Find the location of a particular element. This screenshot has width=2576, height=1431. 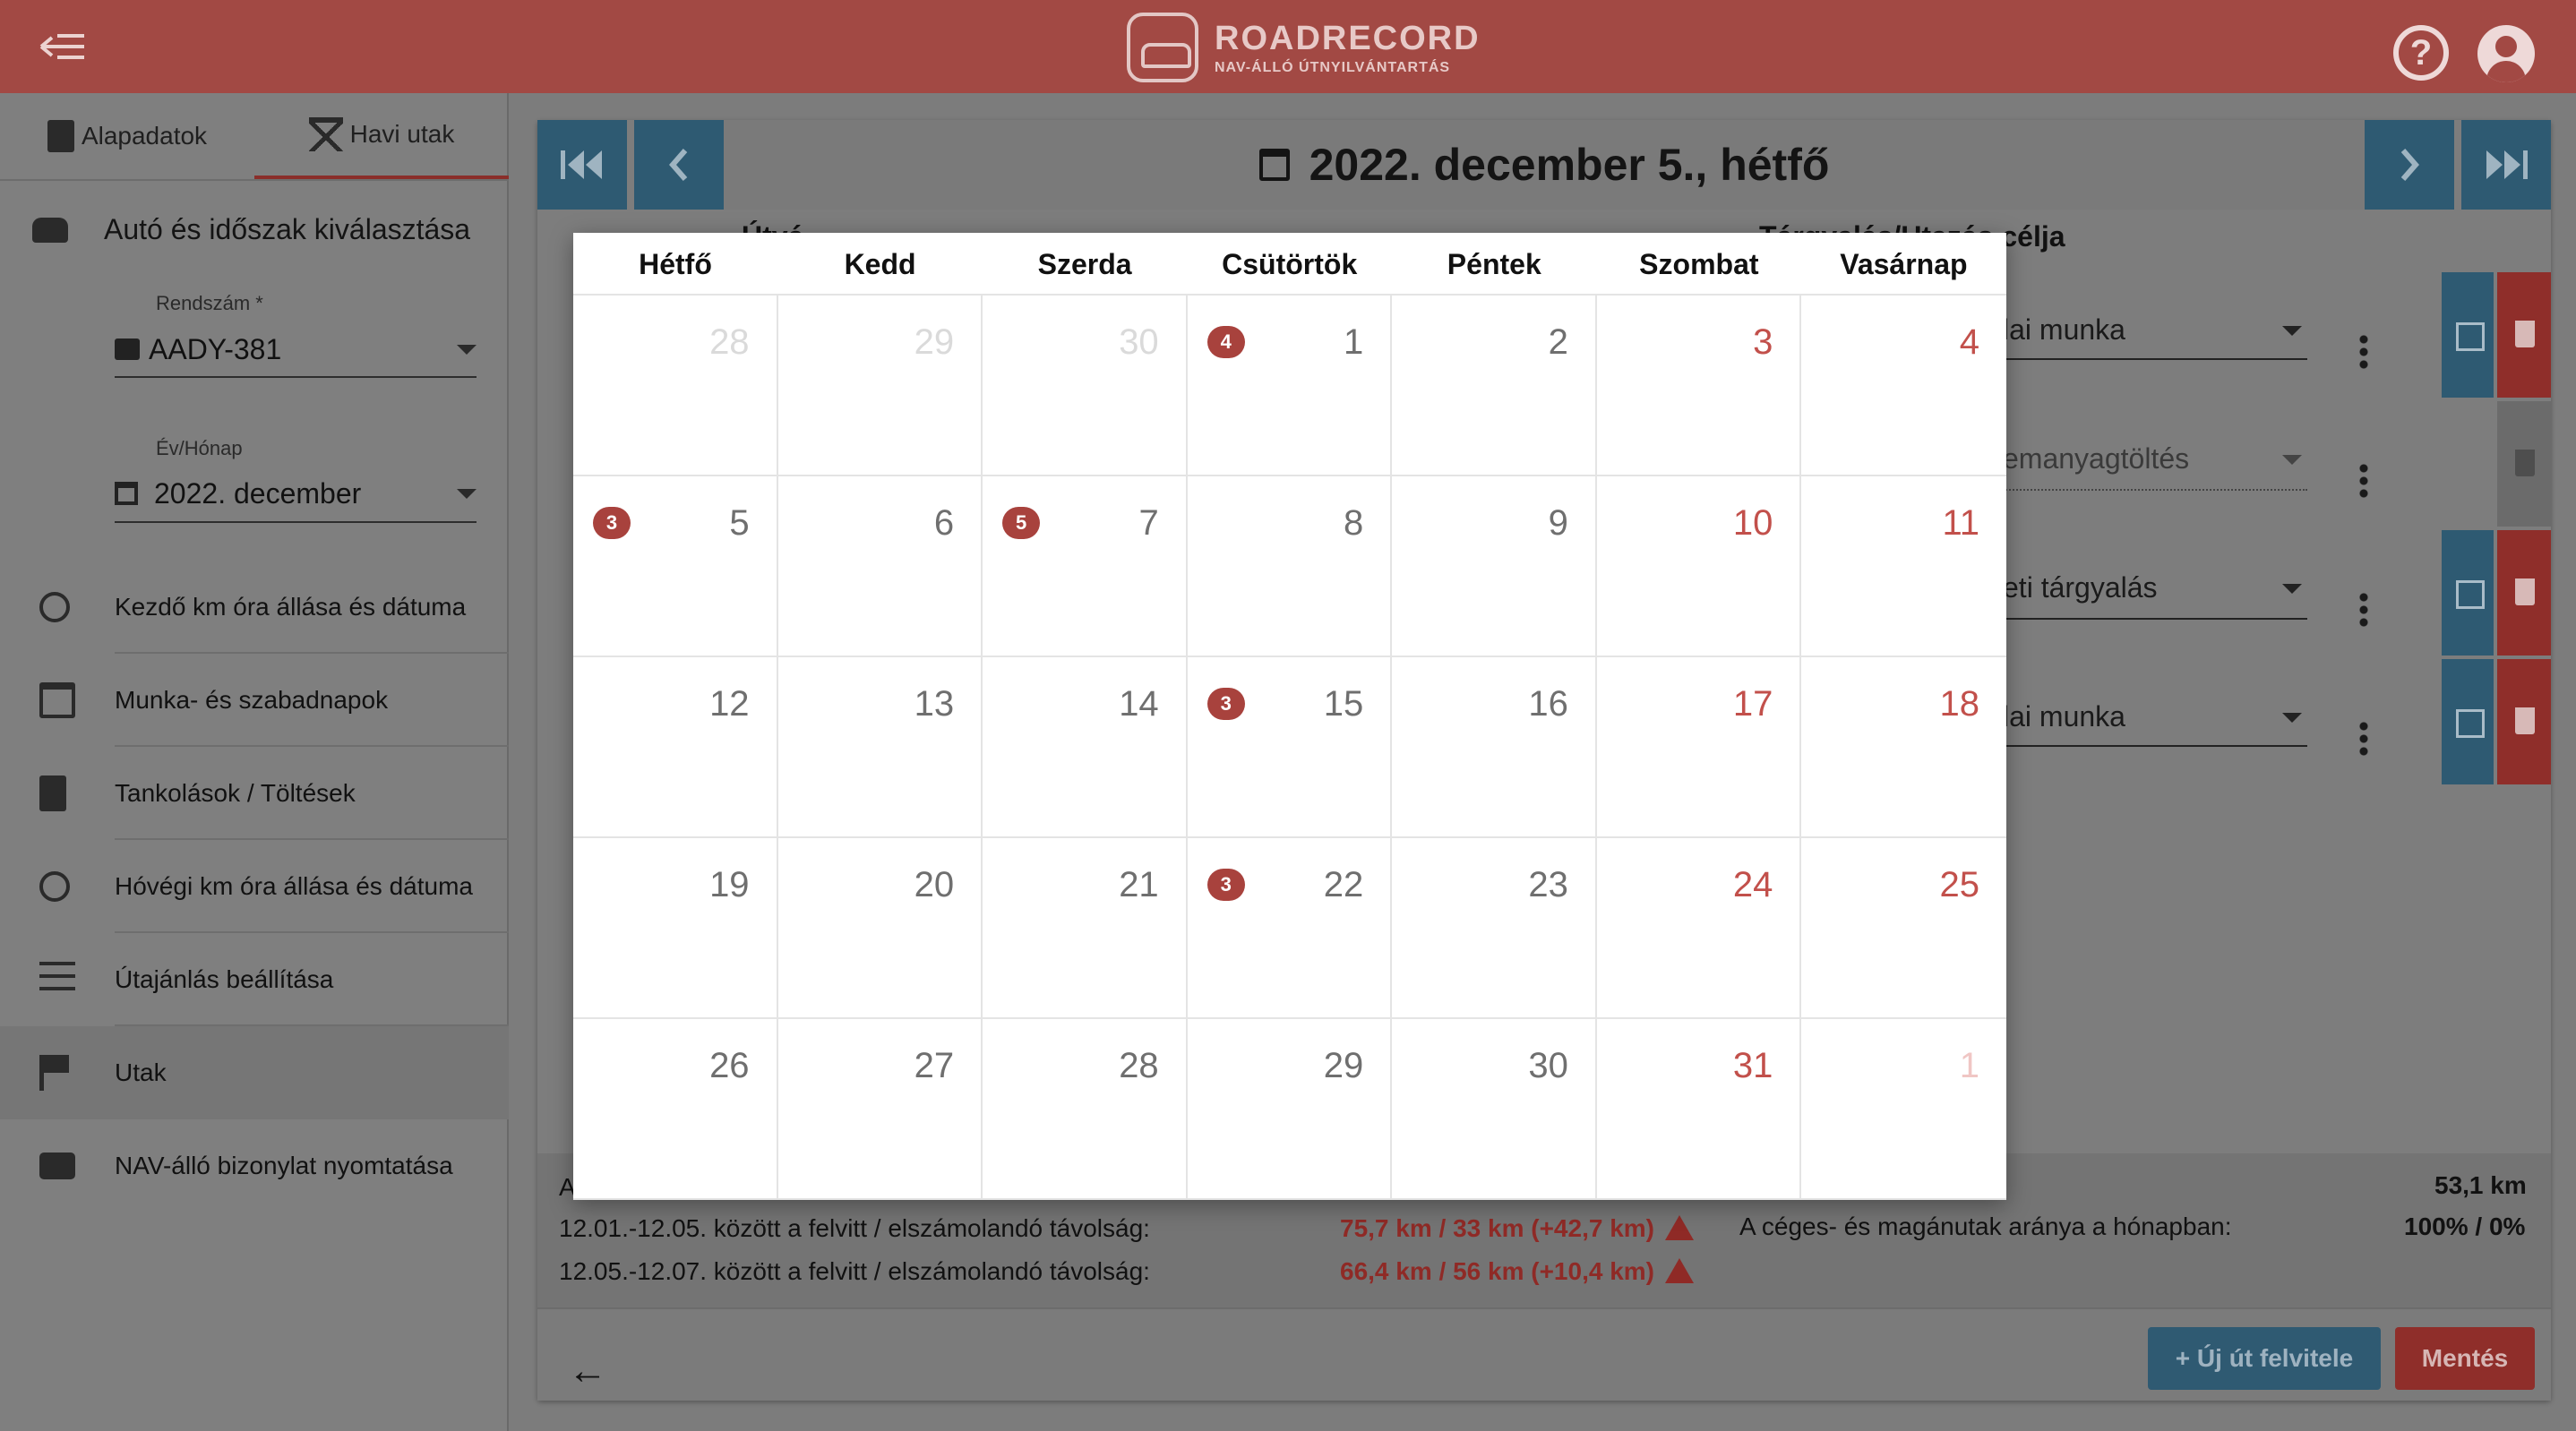

sidebar-item-kezdo-km: Kezdő km óra állása és dátuma is located at coordinates (254, 607).